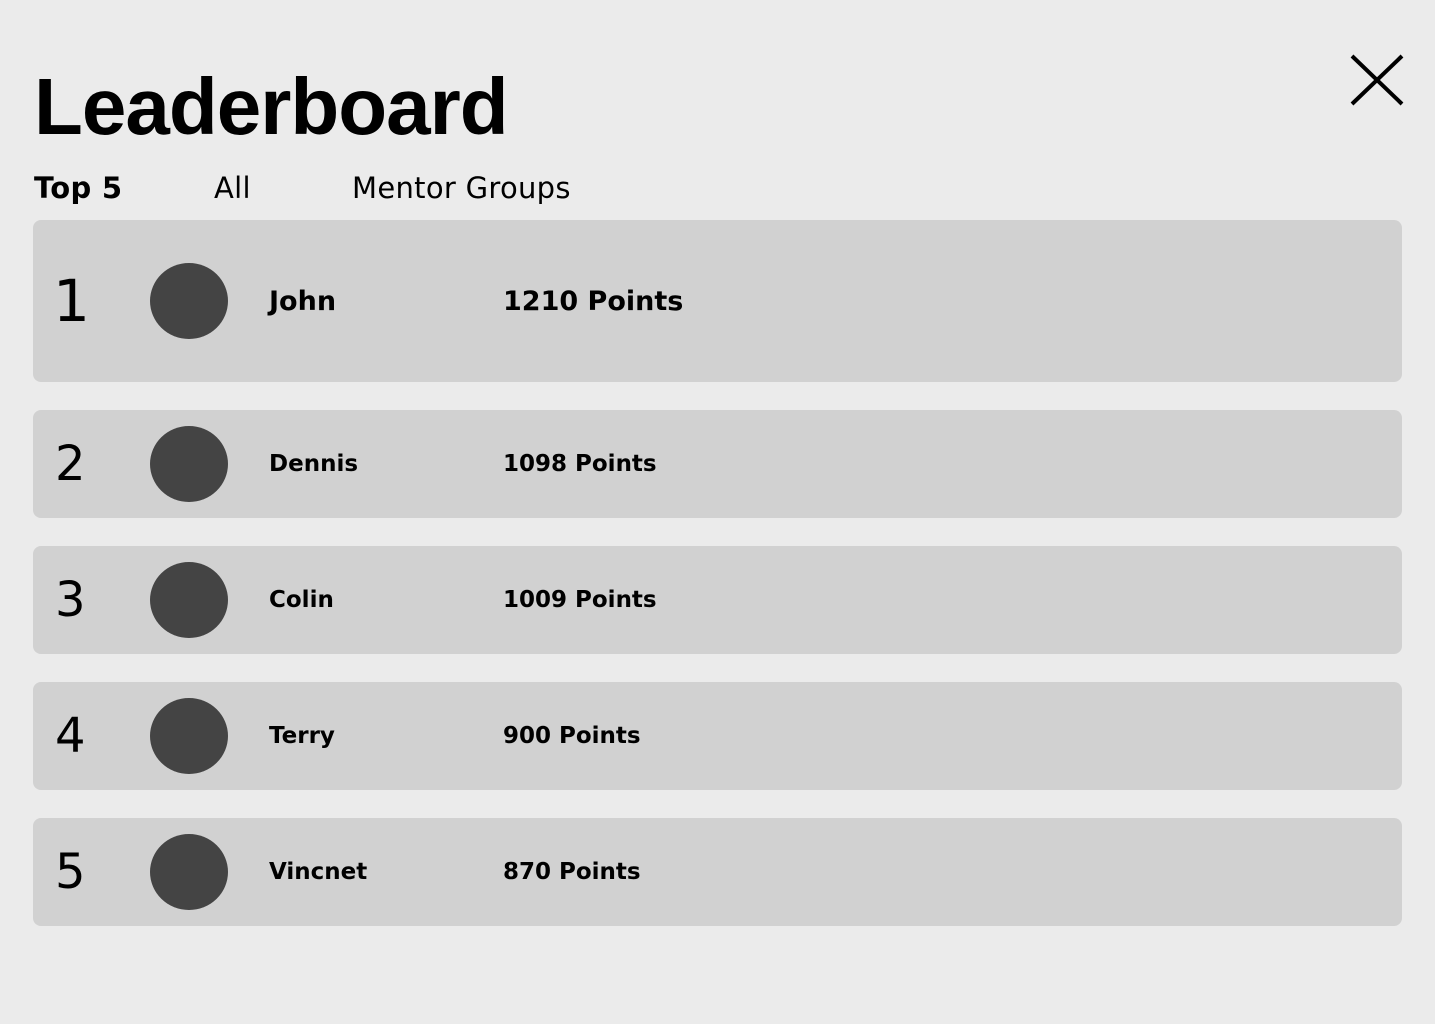 The width and height of the screenshot is (1435, 1024). Describe the element at coordinates (717, 872) in the screenshot. I see `leaderboard-row-5: 5 Vincnet 870 Points` at that location.